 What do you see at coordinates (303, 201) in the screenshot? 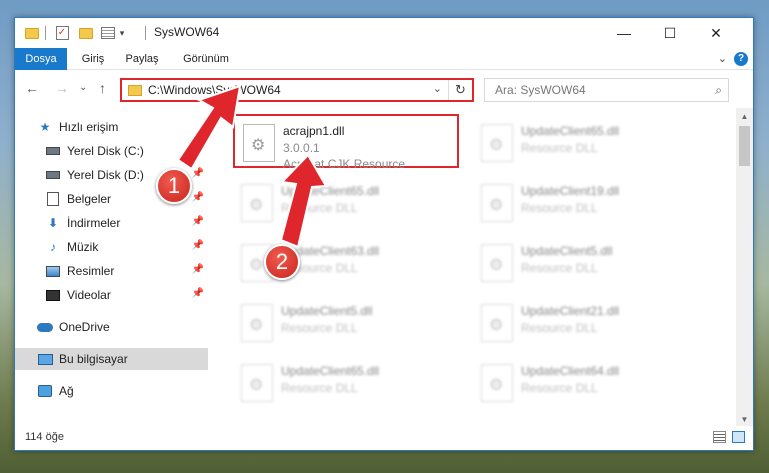
I see `arrow-2-icon` at bounding box center [303, 201].